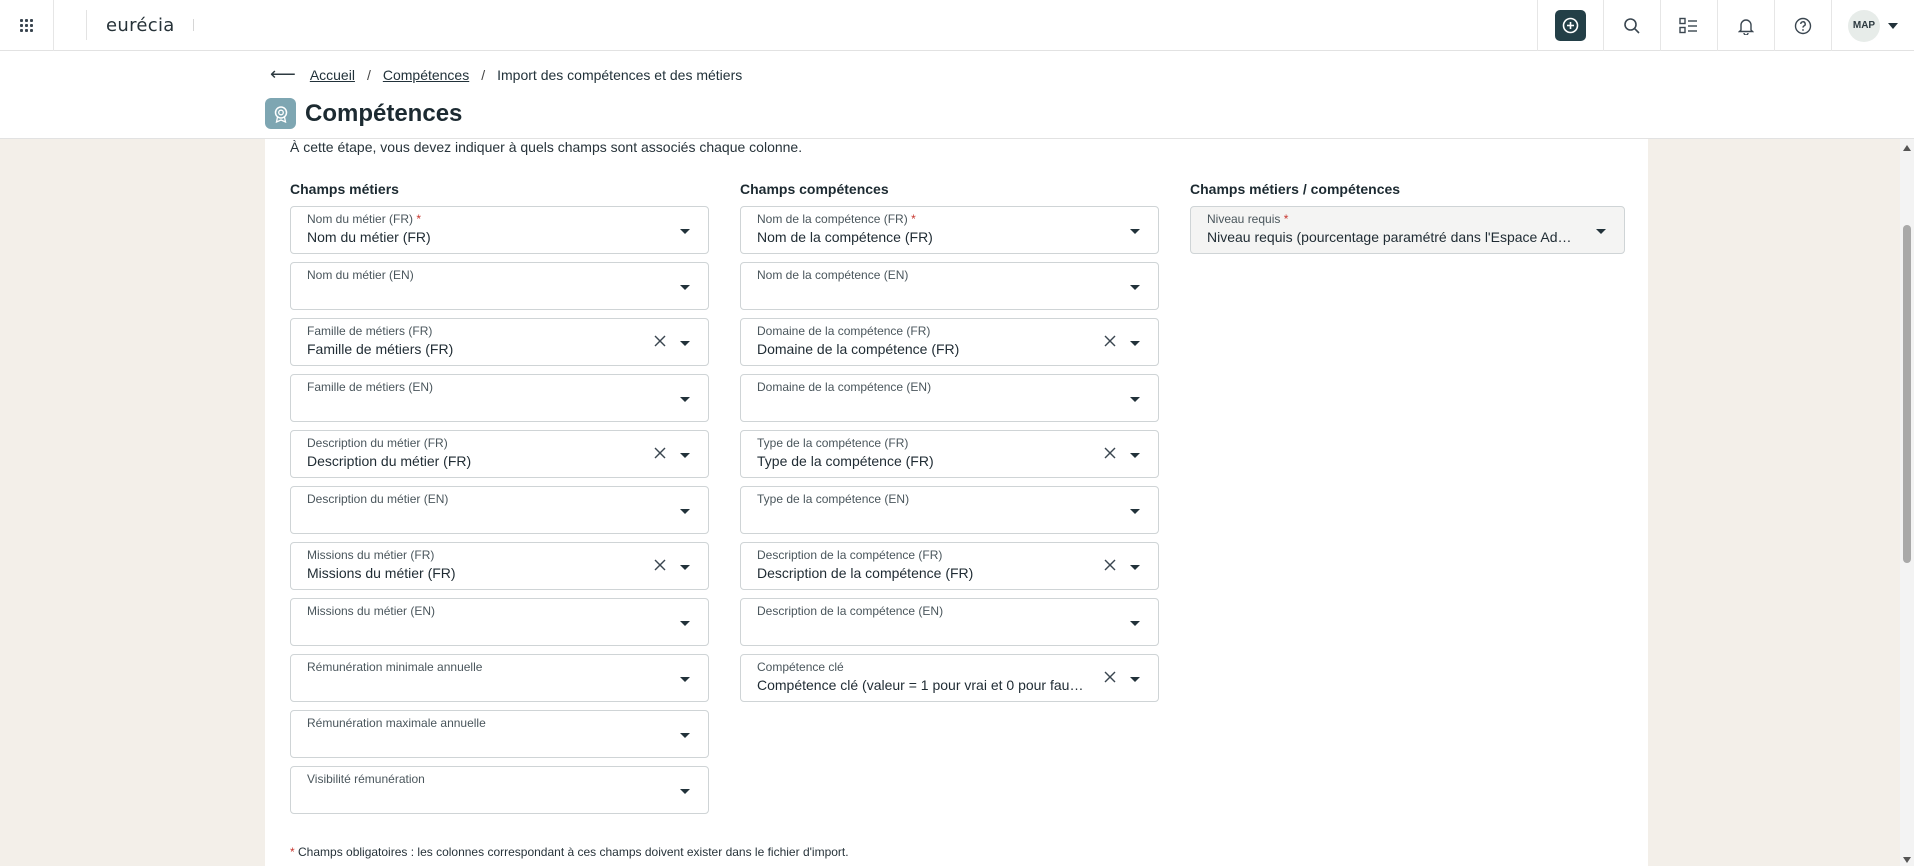  I want to click on notifications-button, so click(1745, 25).